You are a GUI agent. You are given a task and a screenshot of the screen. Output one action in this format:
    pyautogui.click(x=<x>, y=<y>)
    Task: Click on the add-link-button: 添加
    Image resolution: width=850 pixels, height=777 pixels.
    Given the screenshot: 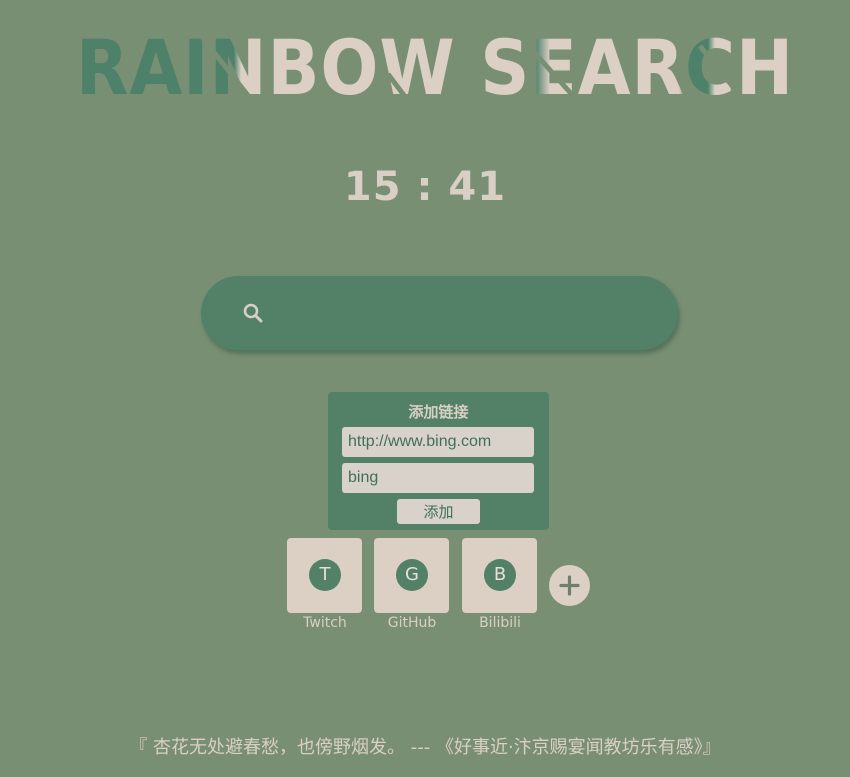 What is the action you would take?
    pyautogui.click(x=438, y=511)
    